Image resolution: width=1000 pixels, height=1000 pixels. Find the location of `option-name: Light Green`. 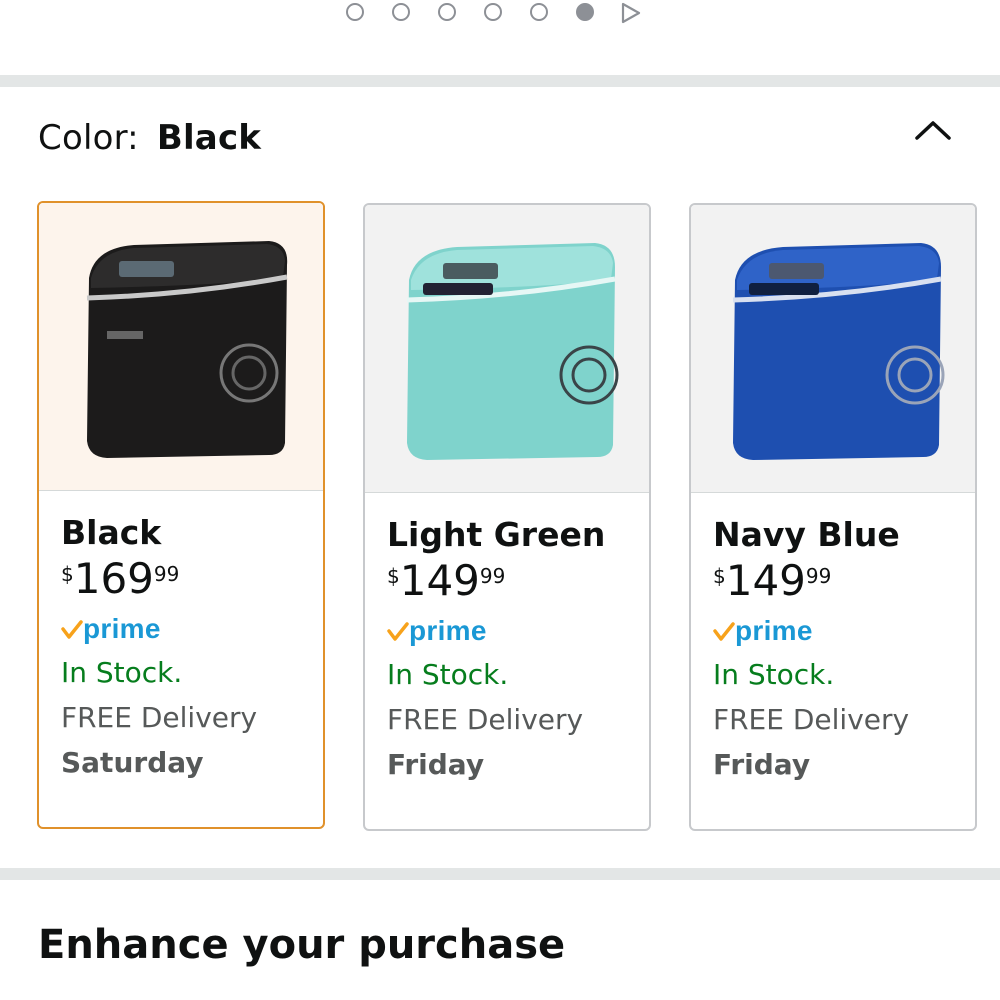

option-name: Light Green is located at coordinates (496, 534).